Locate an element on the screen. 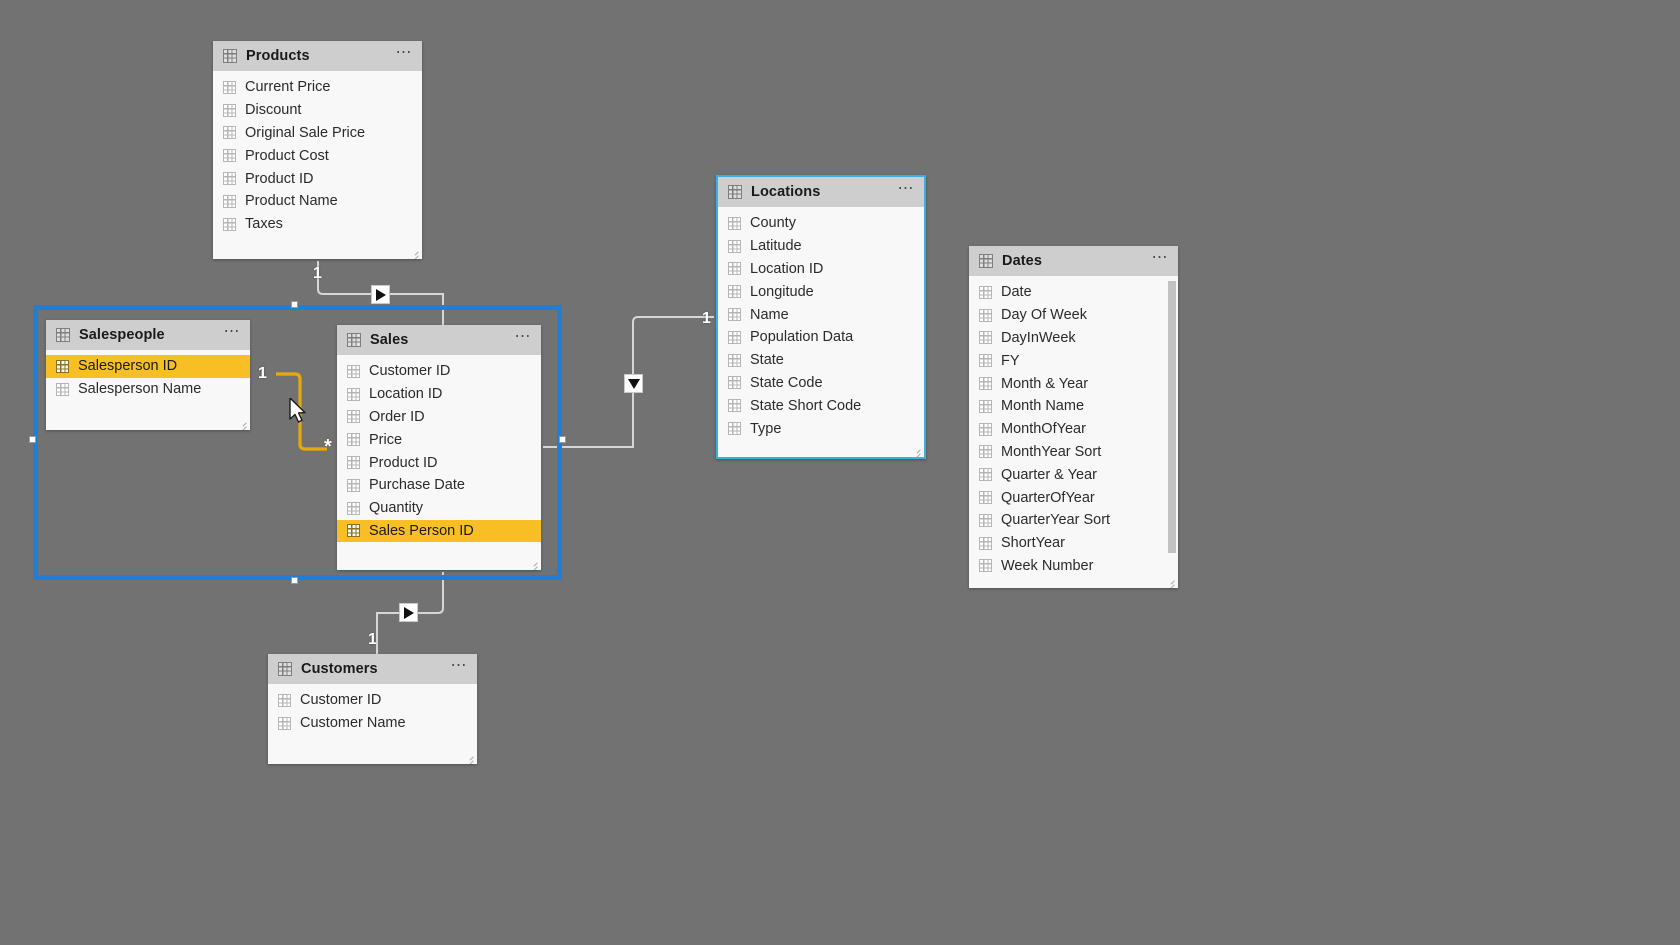  field-row: MonthOfYear is located at coordinates (1073, 429).